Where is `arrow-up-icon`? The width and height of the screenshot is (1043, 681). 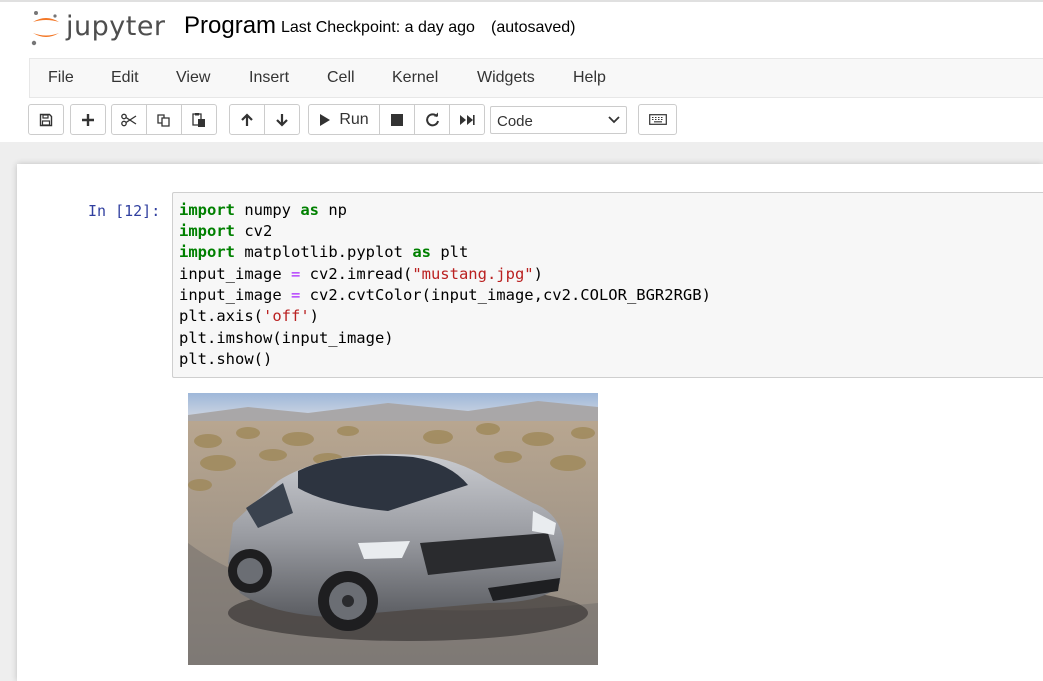 arrow-up-icon is located at coordinates (247, 119).